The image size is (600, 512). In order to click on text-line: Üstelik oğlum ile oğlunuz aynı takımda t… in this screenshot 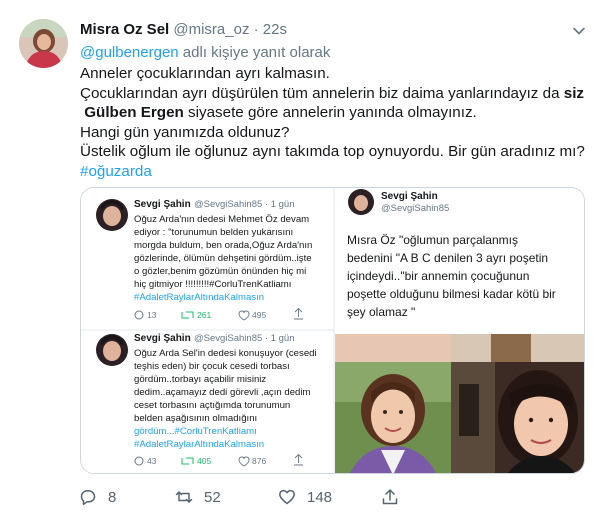, I will do `click(332, 152)`.